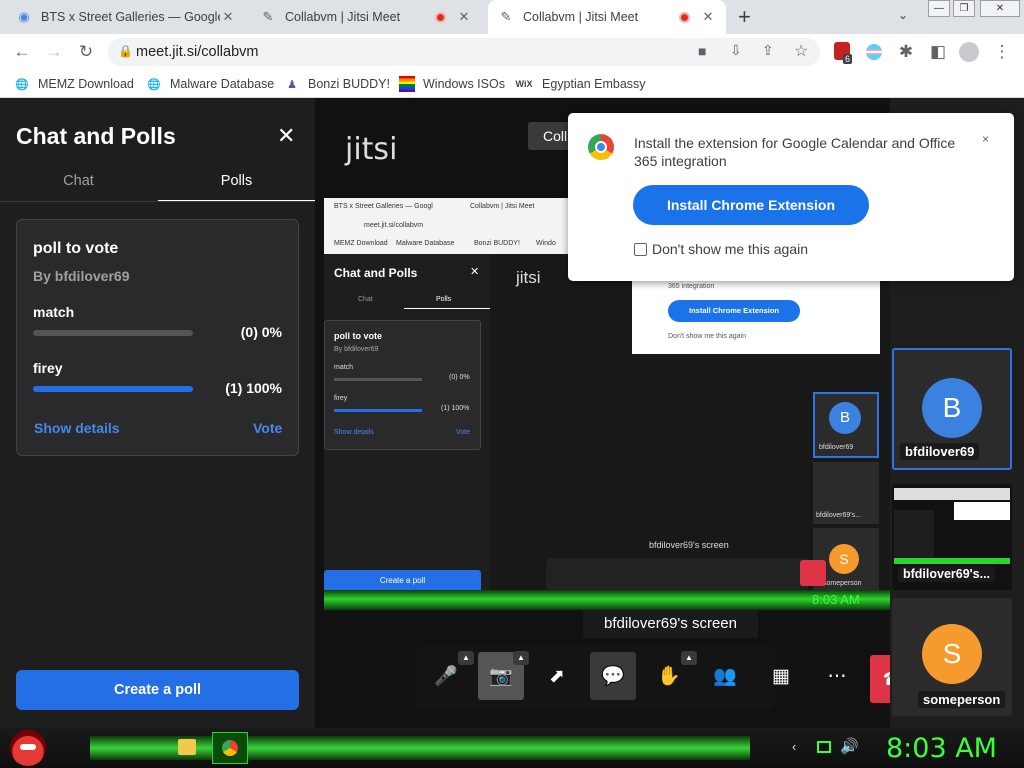 The height and width of the screenshot is (768, 1024). I want to click on jitsi-icon: ✎, so click(268, 16).